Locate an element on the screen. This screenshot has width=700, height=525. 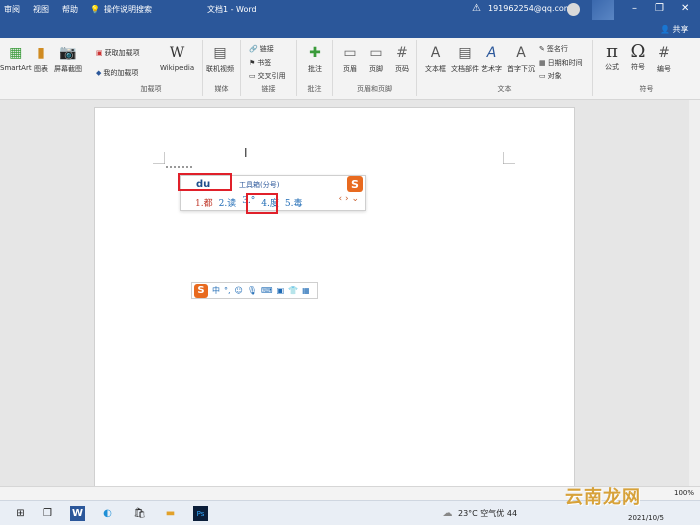
share-button: 👤 共享 is located at coordinates (674, 29).